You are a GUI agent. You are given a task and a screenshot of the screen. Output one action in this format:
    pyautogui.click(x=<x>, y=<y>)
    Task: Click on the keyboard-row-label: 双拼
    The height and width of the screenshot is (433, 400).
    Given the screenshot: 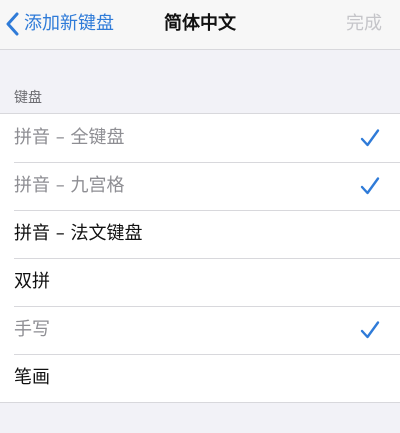 What is the action you would take?
    pyautogui.click(x=32, y=281)
    